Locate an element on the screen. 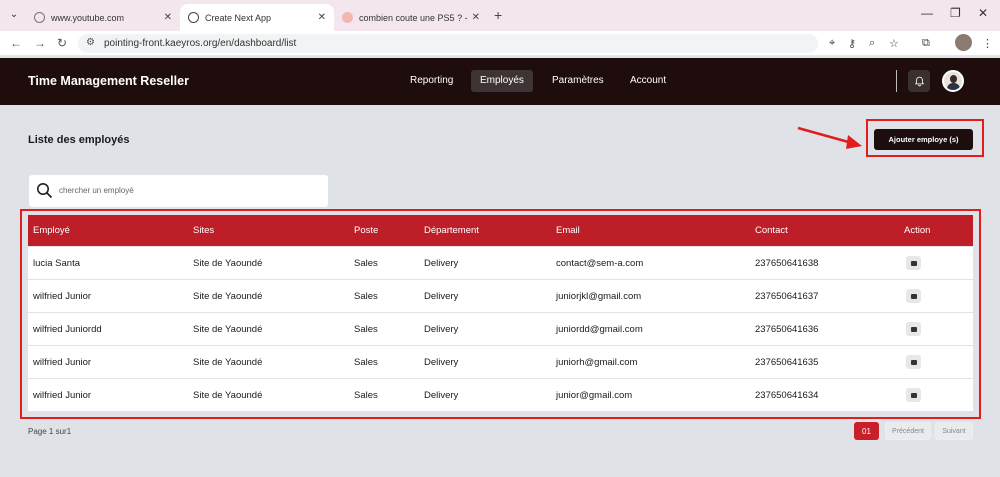 This screenshot has width=1000, height=477. tab-search-chevron-icon: ⌄ is located at coordinates (14, 15).